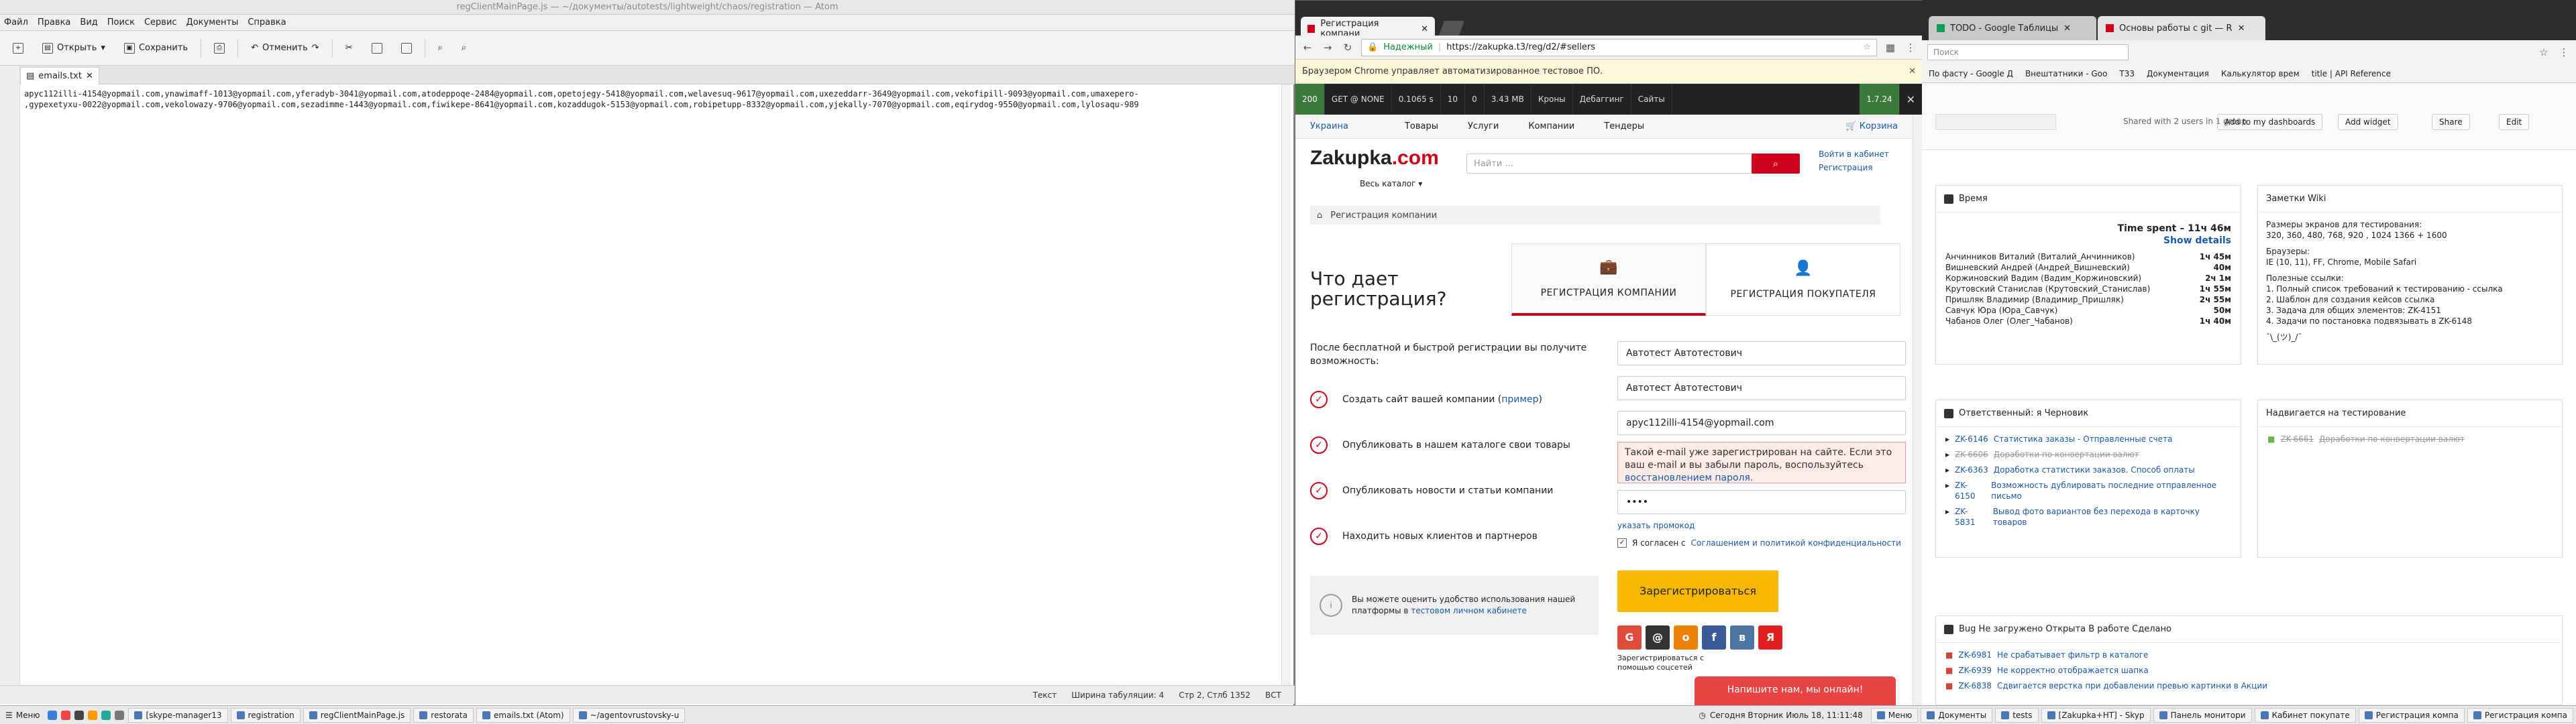  What do you see at coordinates (1686, 637) in the screenshot?
I see `odnoklassniki-icon: о` at bounding box center [1686, 637].